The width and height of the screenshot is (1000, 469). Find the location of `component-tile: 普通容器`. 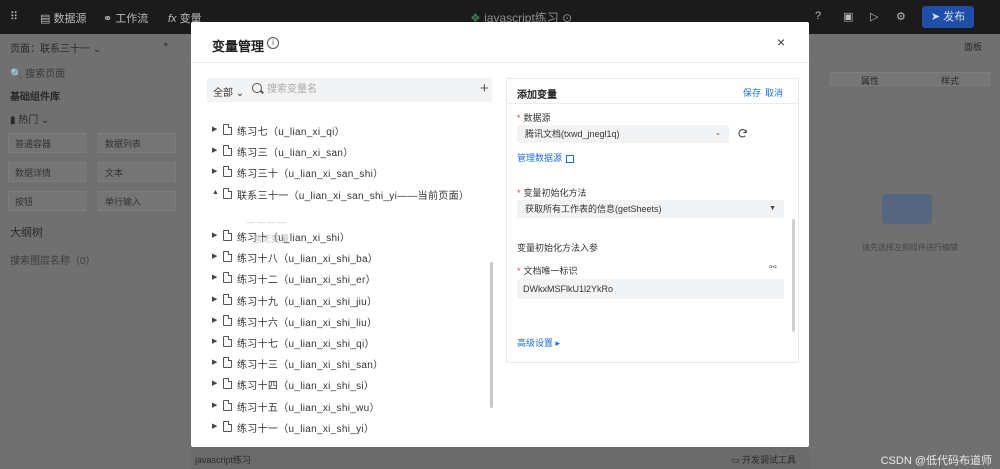

component-tile: 普通容器 is located at coordinates (47, 143).